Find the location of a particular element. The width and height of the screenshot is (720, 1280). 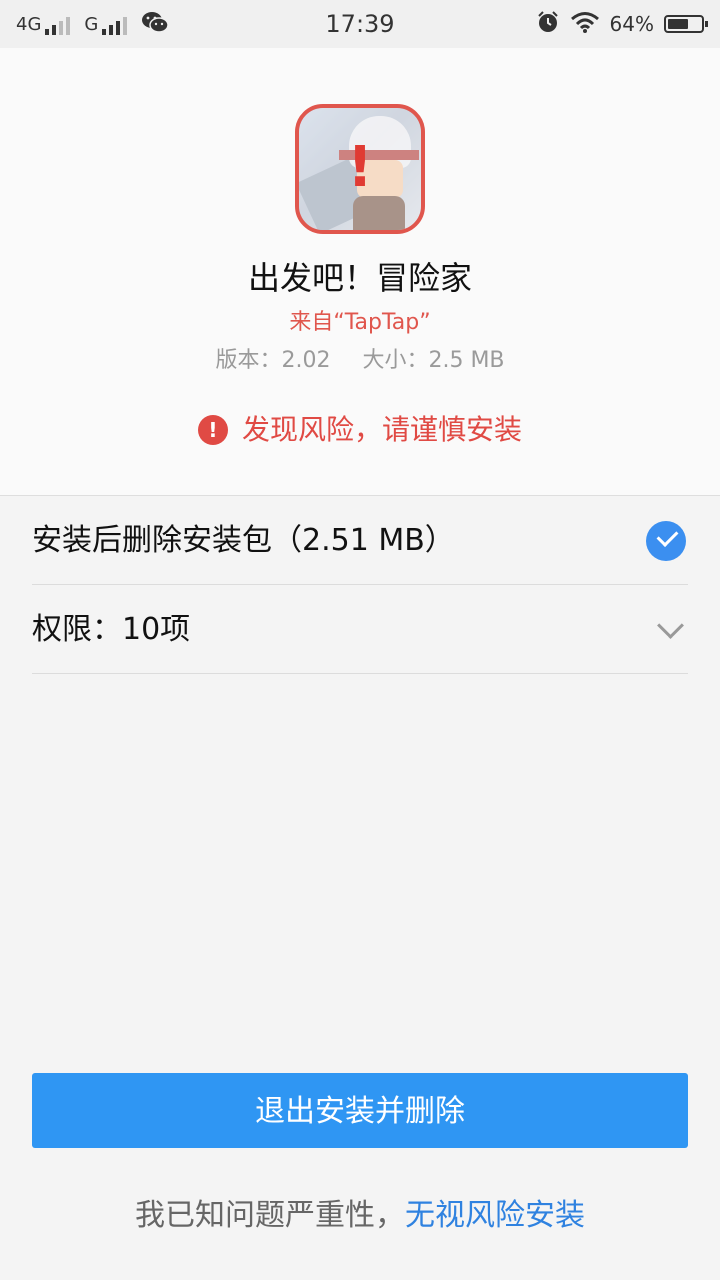

warning-icon: ! is located at coordinates (212, 430).